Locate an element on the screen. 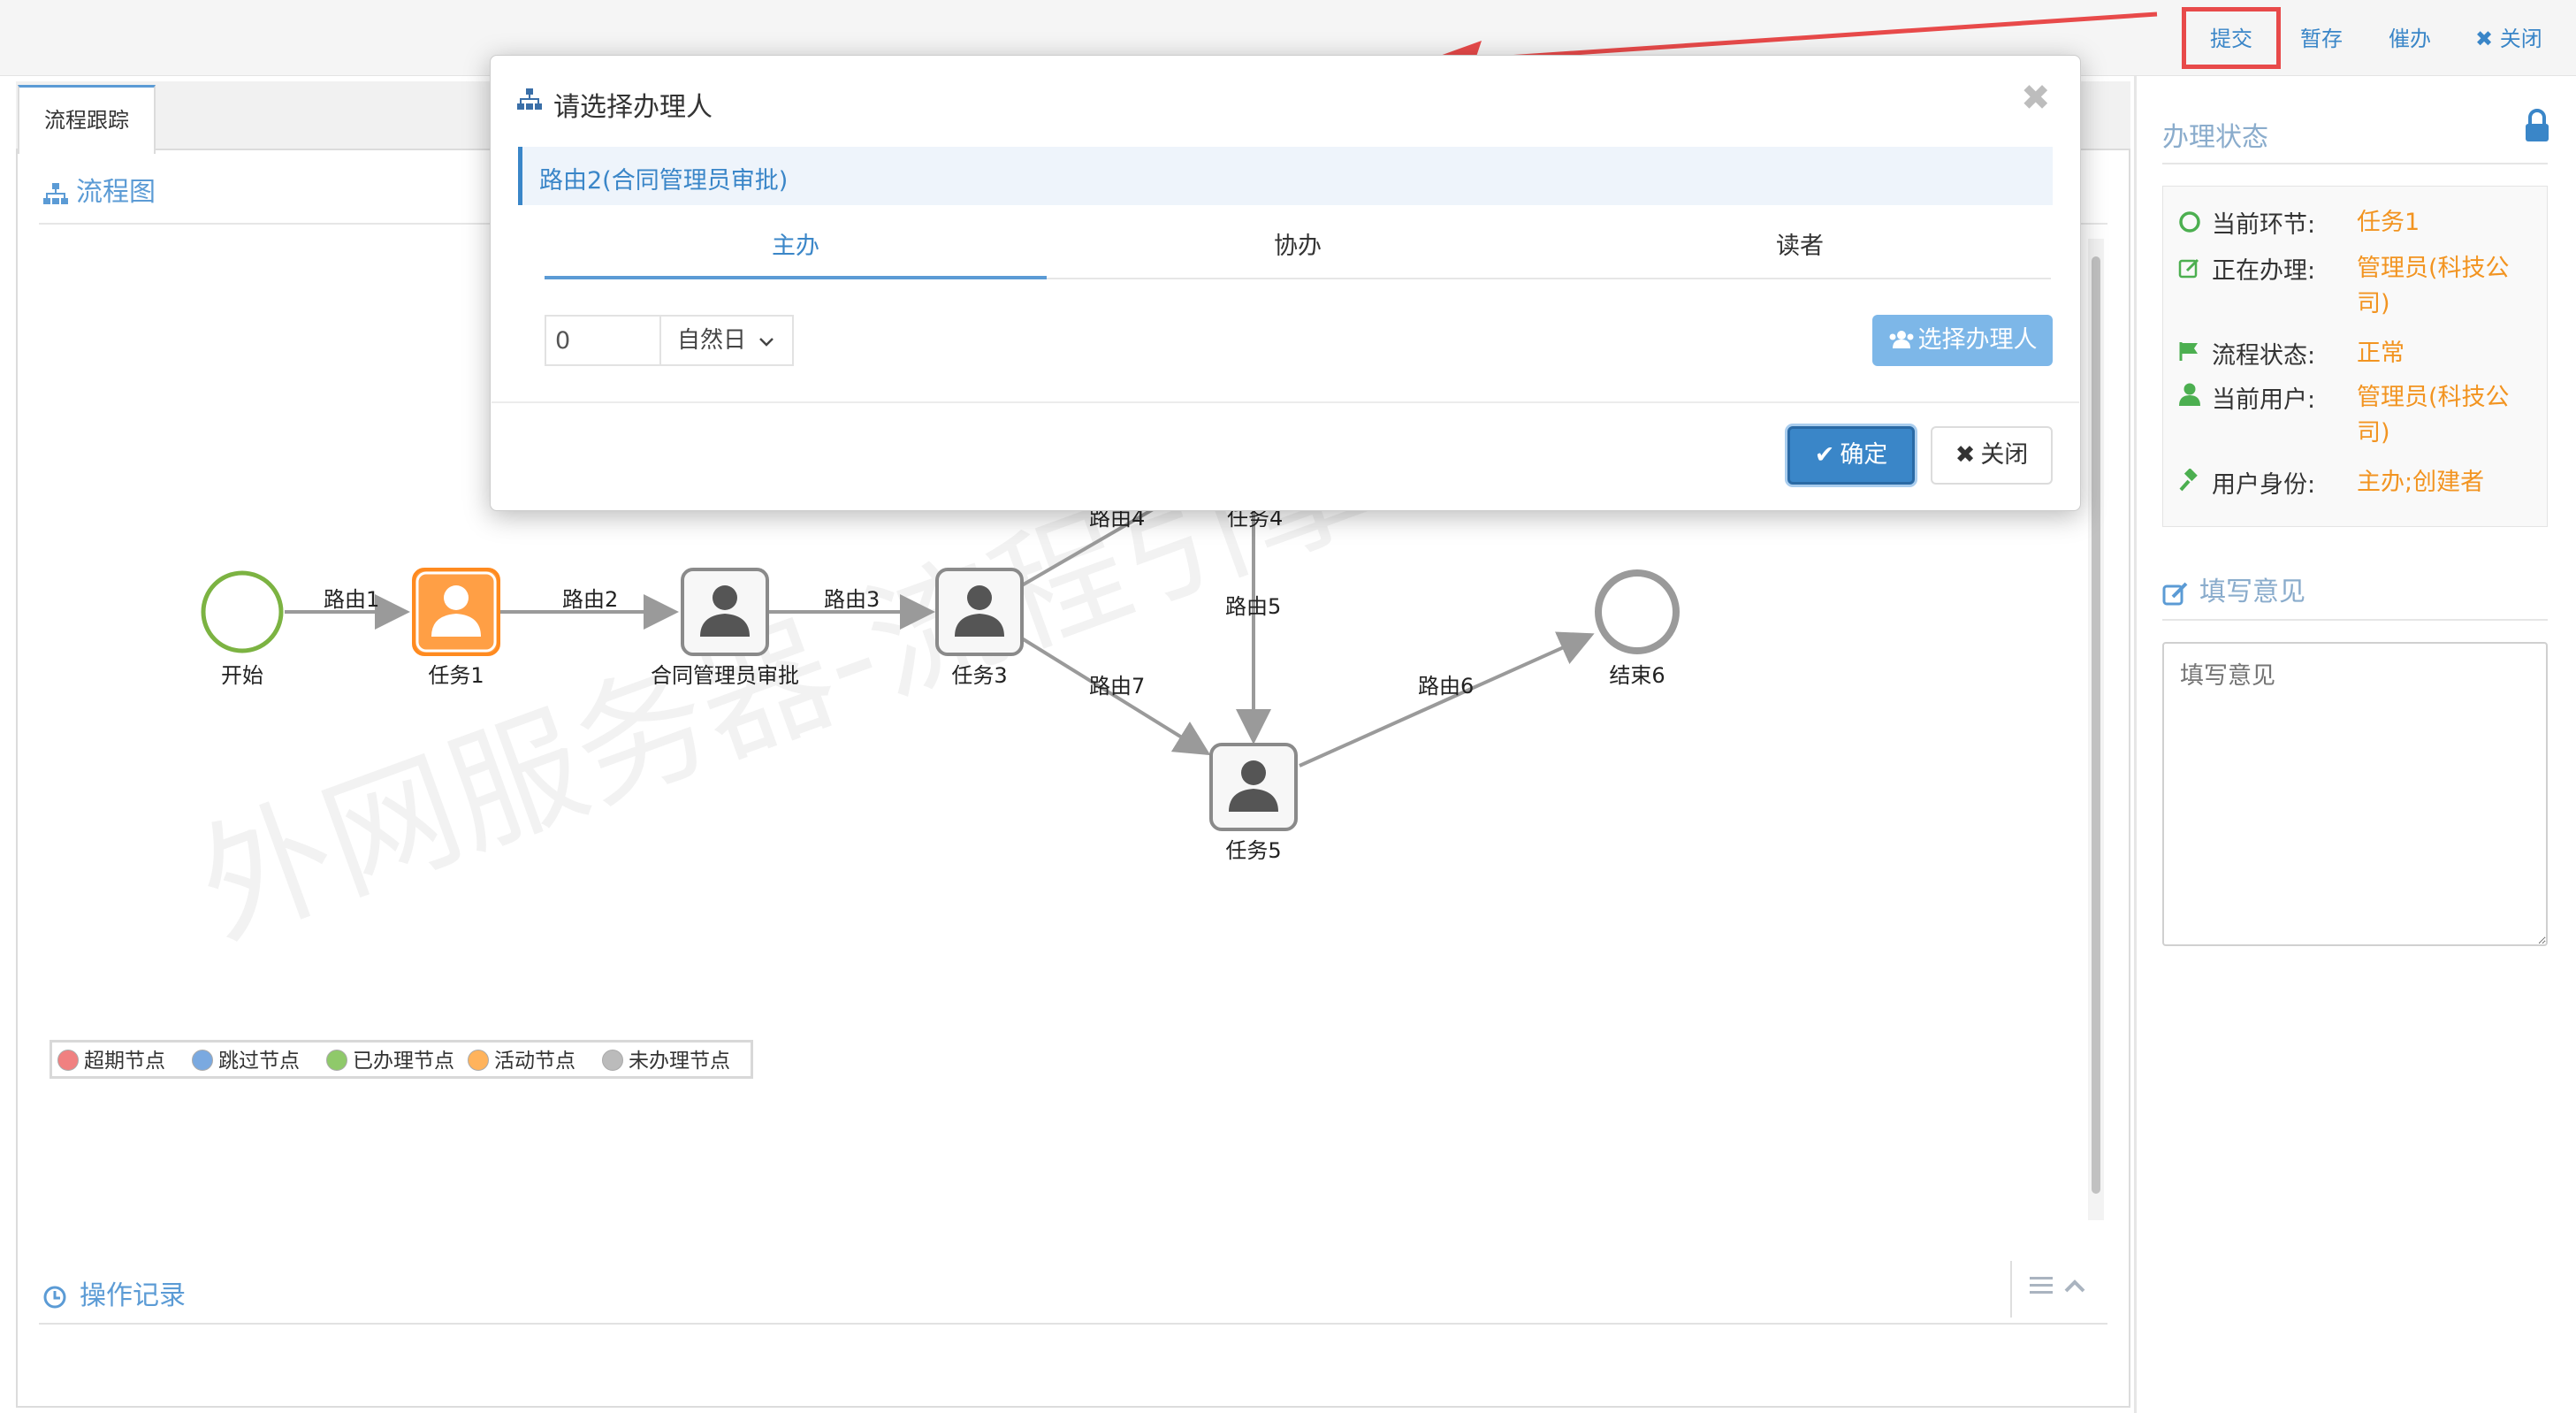 The width and height of the screenshot is (2576, 1413). select-handler-button: 选择办理人 is located at coordinates (1962, 340).